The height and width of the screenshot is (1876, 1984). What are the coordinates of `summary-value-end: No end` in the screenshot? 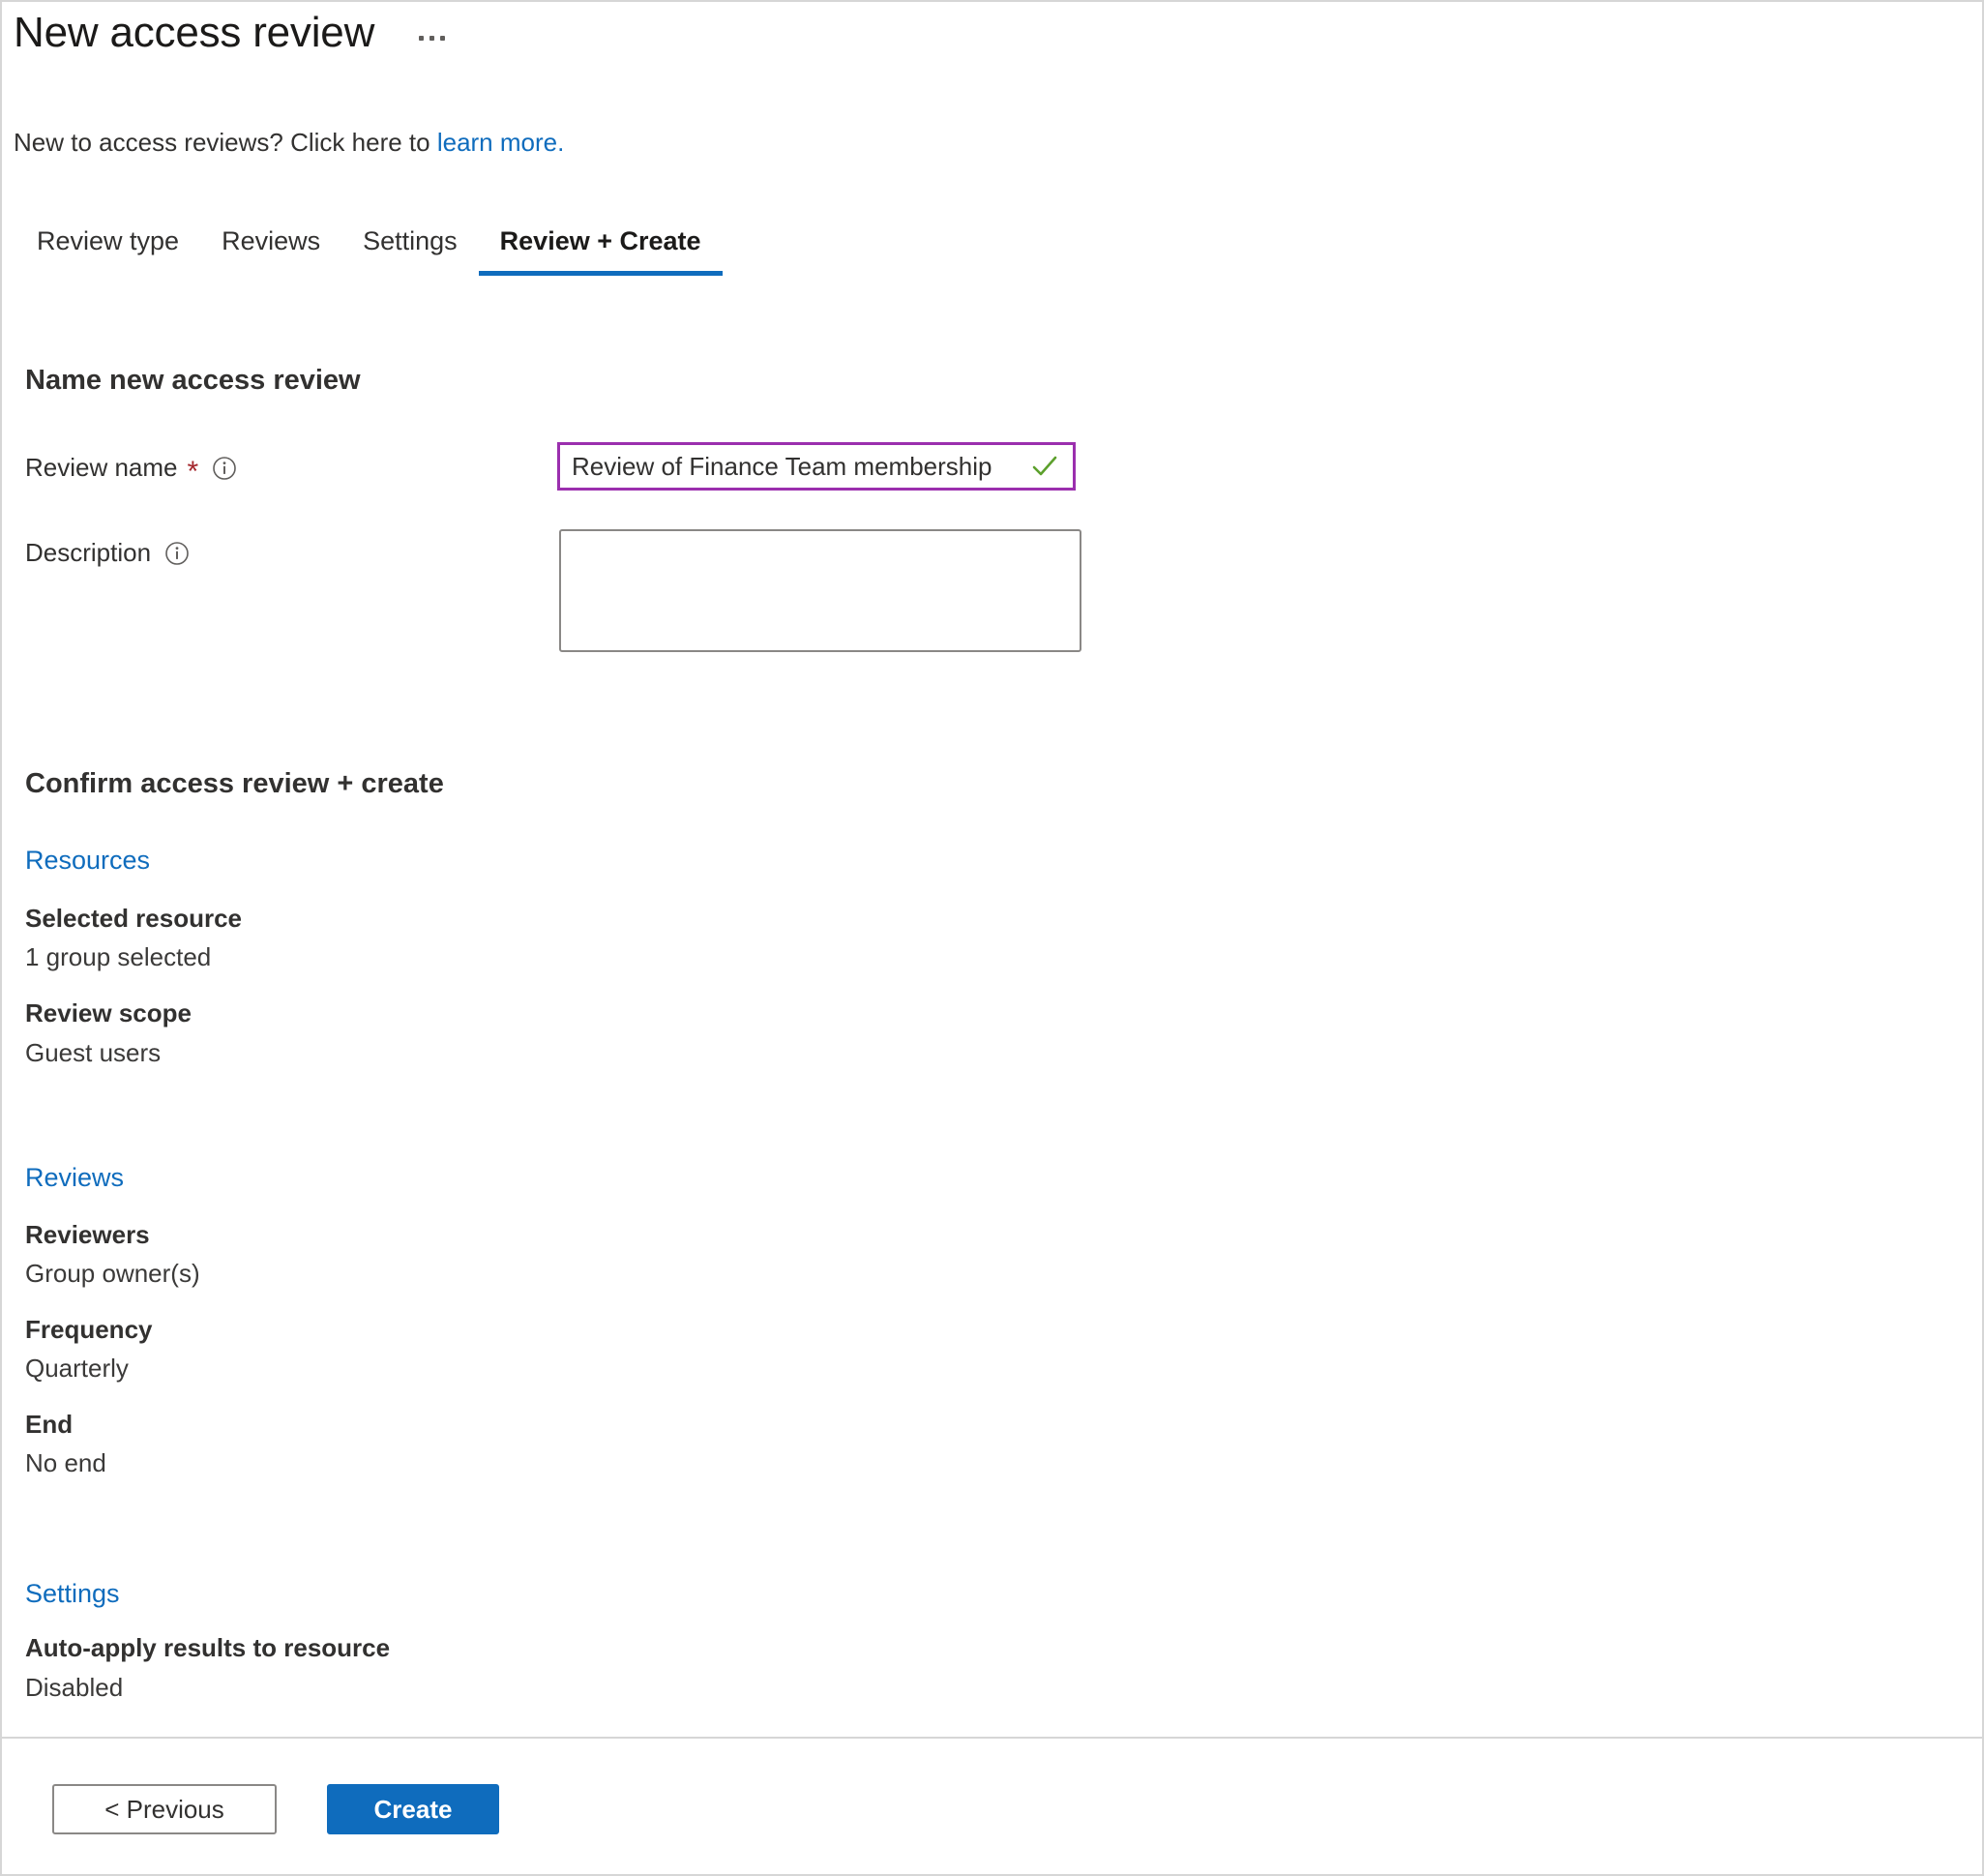 It's located at (65, 1462).